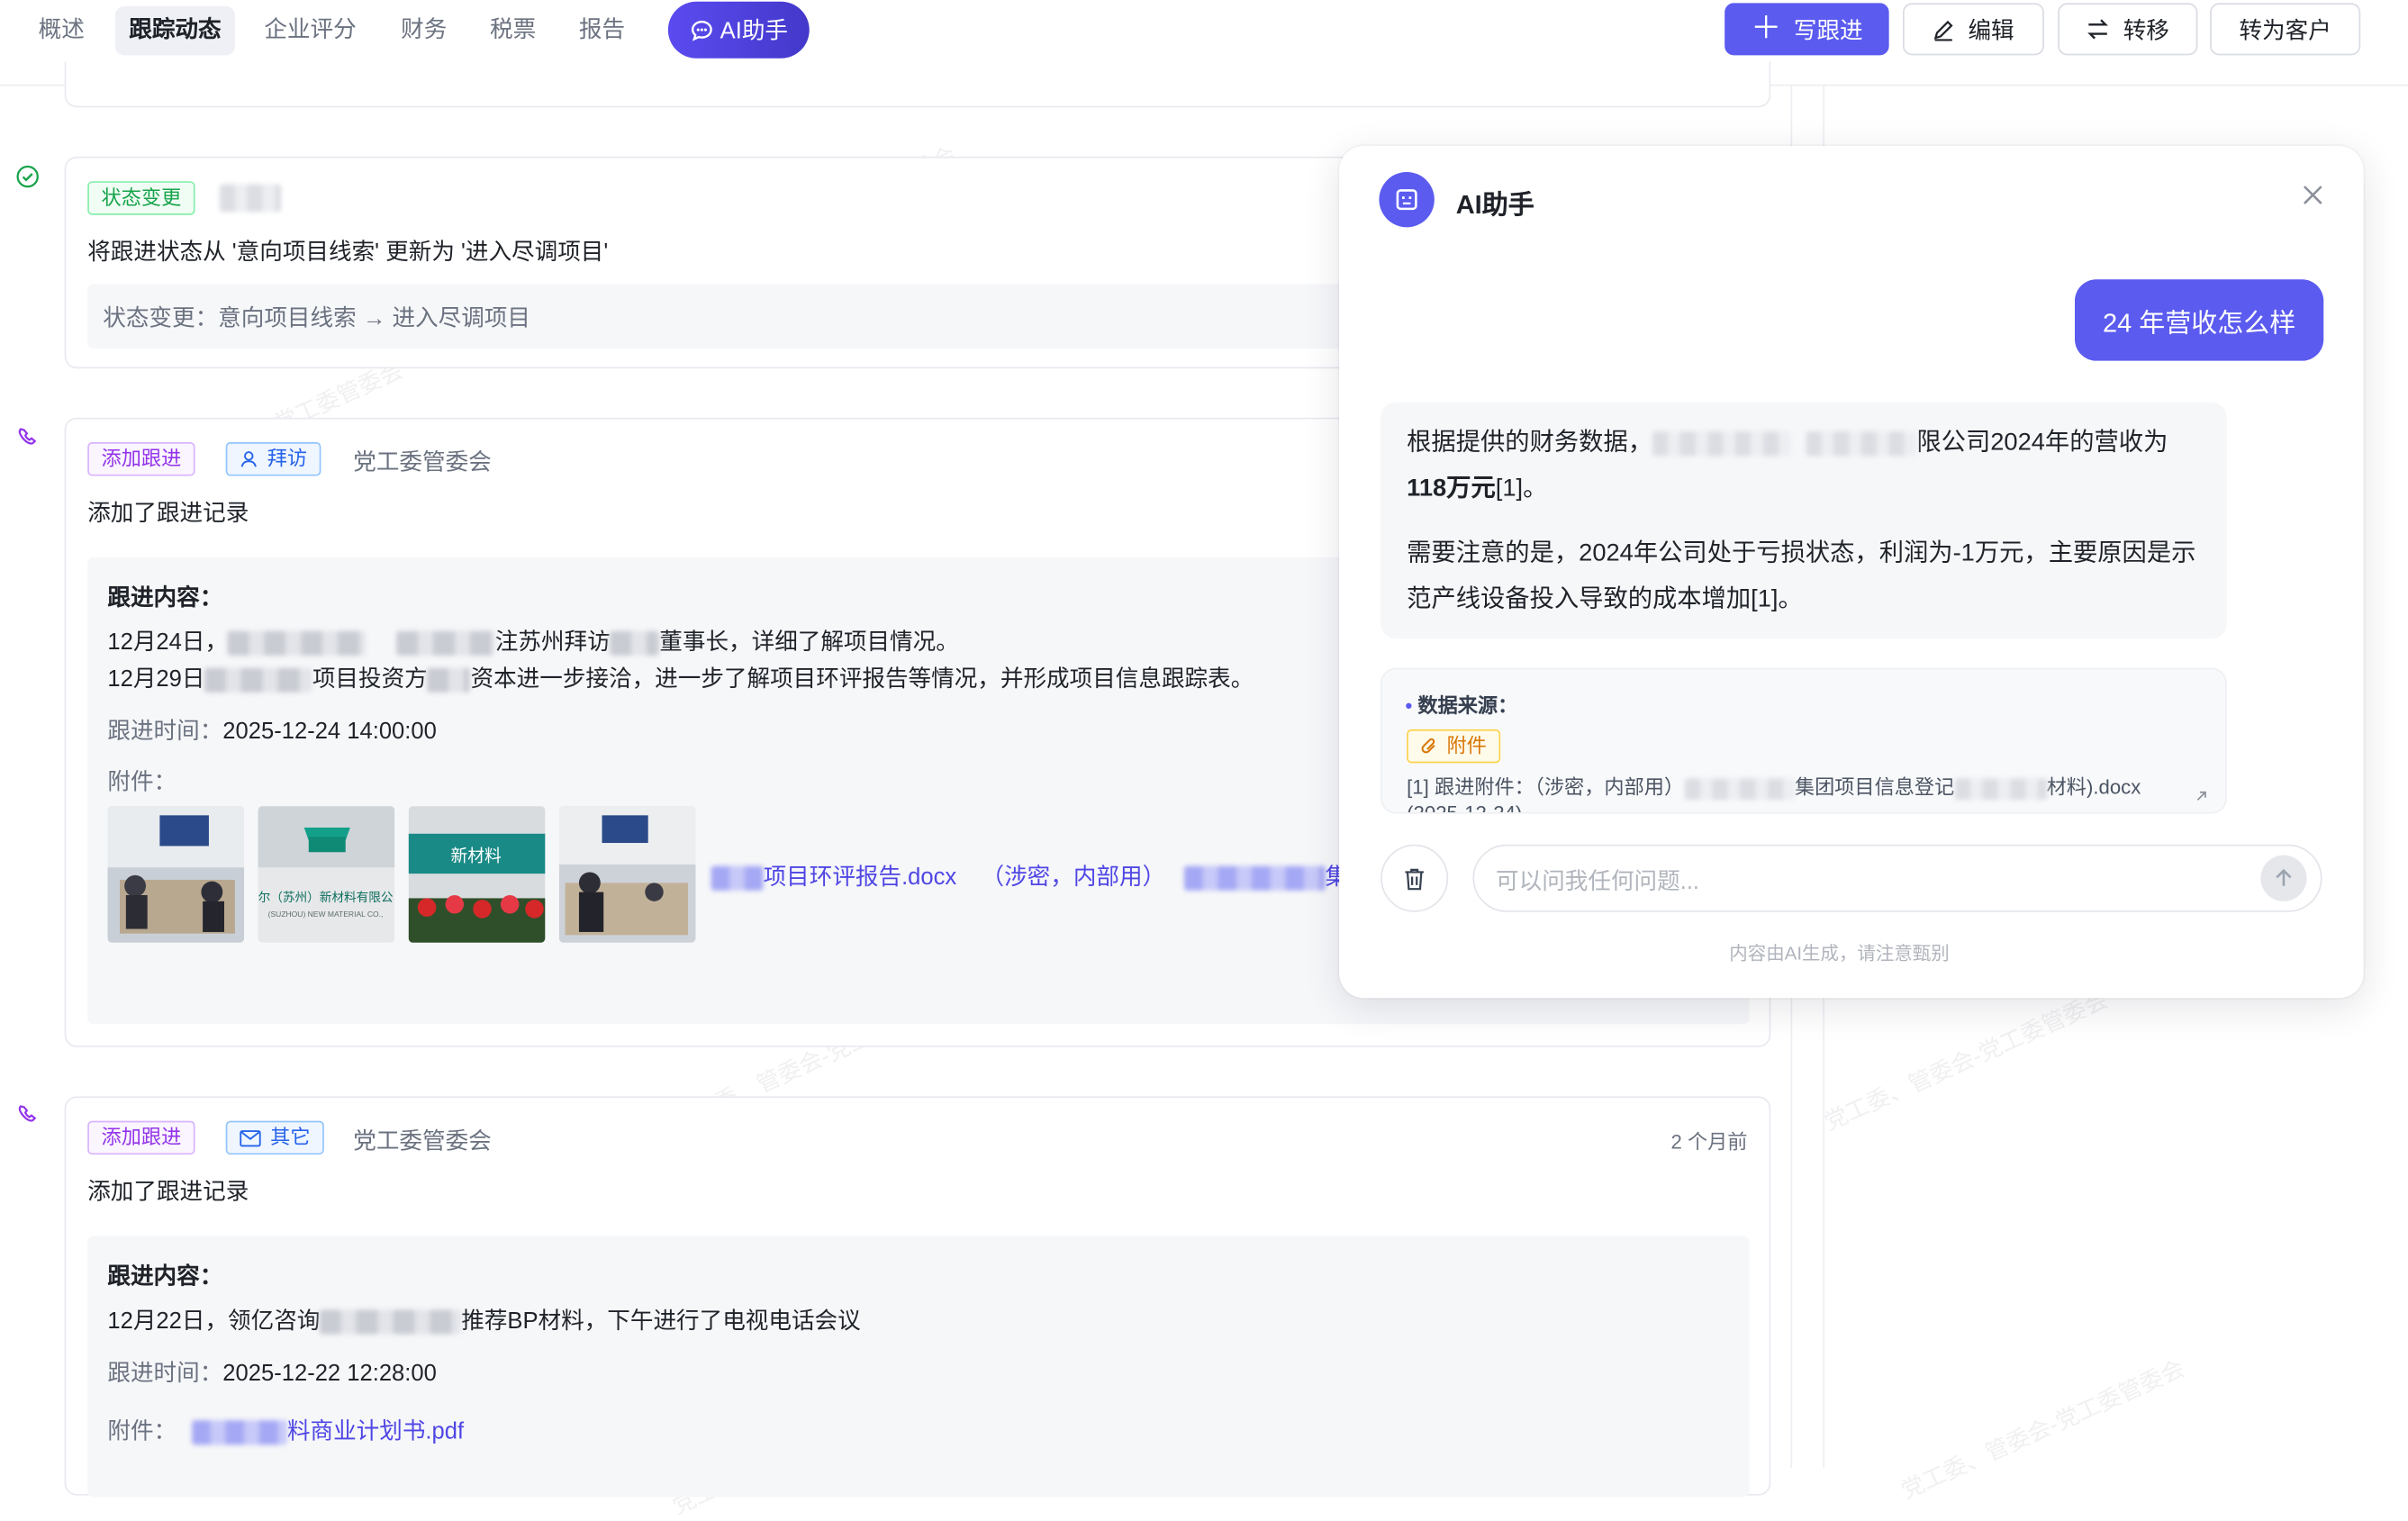  Describe the element at coordinates (326, 874) in the screenshot. I see `attachment-photo-logo: 尔（苏州）新材料有限公 (SUZHOU) NEW MATERIAL CO.,` at that location.